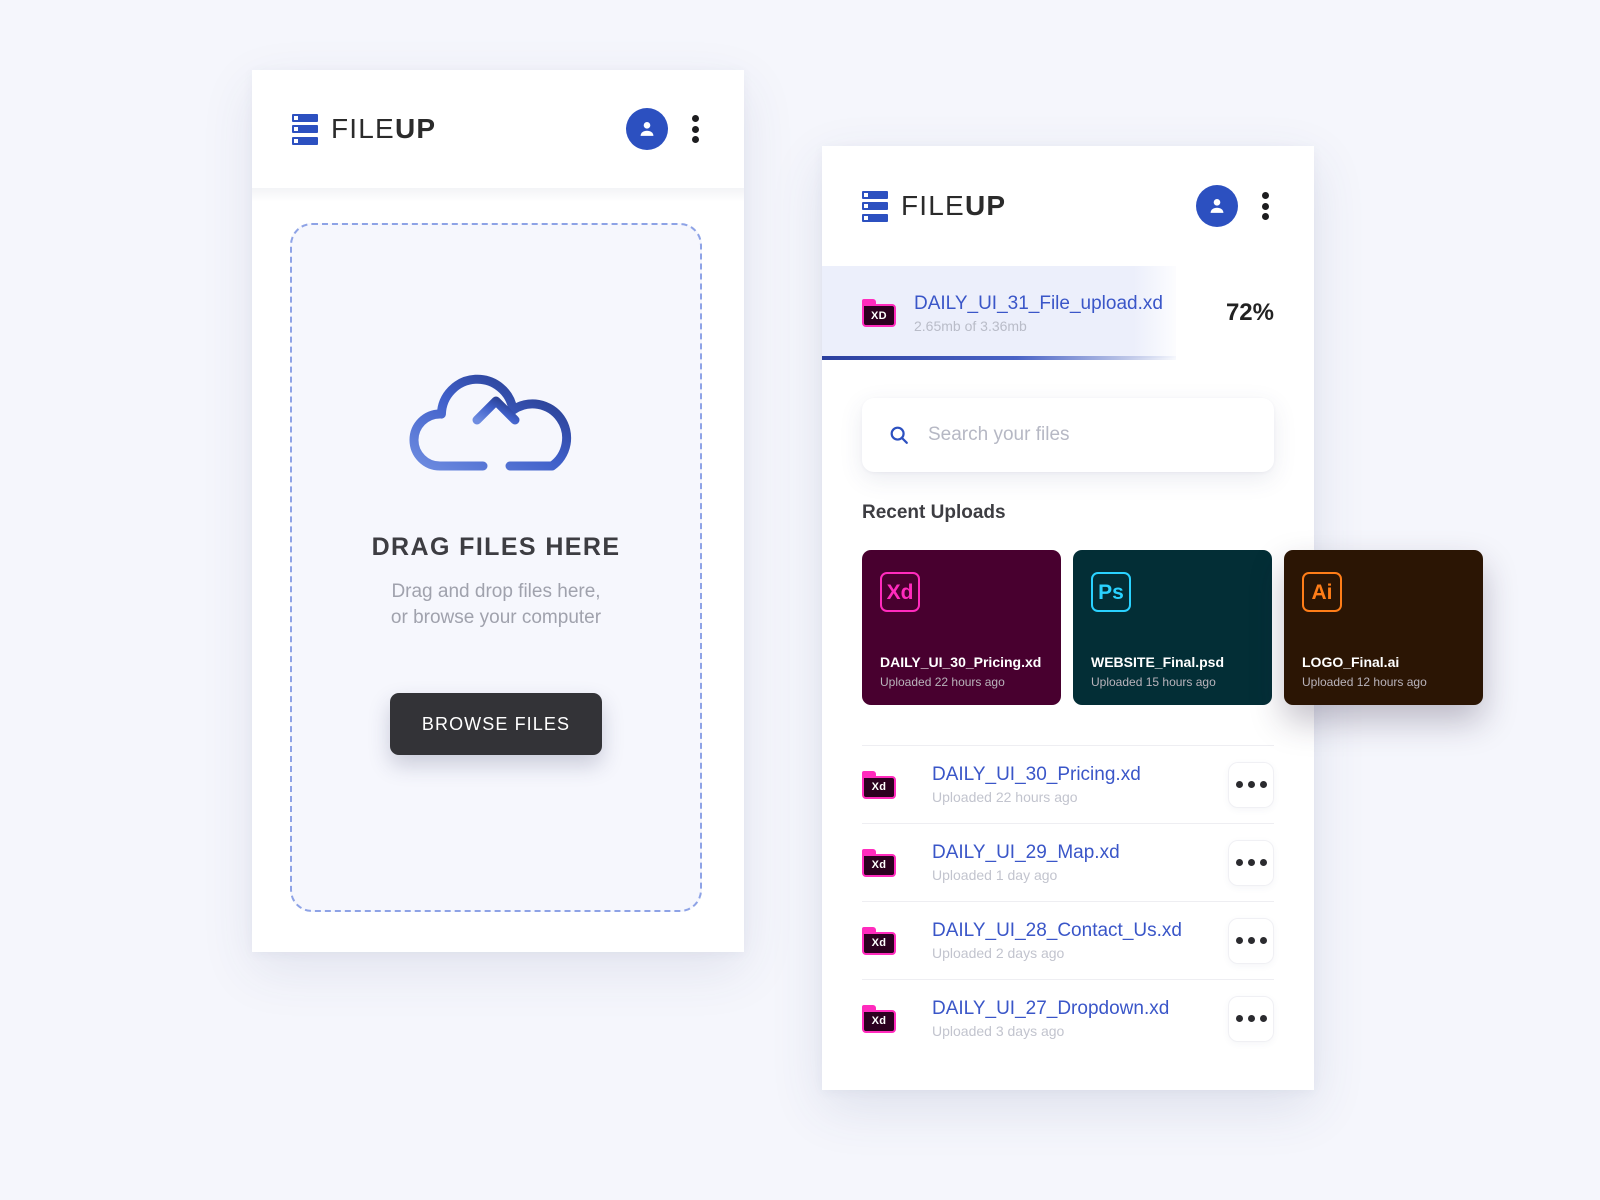  I want to click on search-bar, so click(1068, 435).